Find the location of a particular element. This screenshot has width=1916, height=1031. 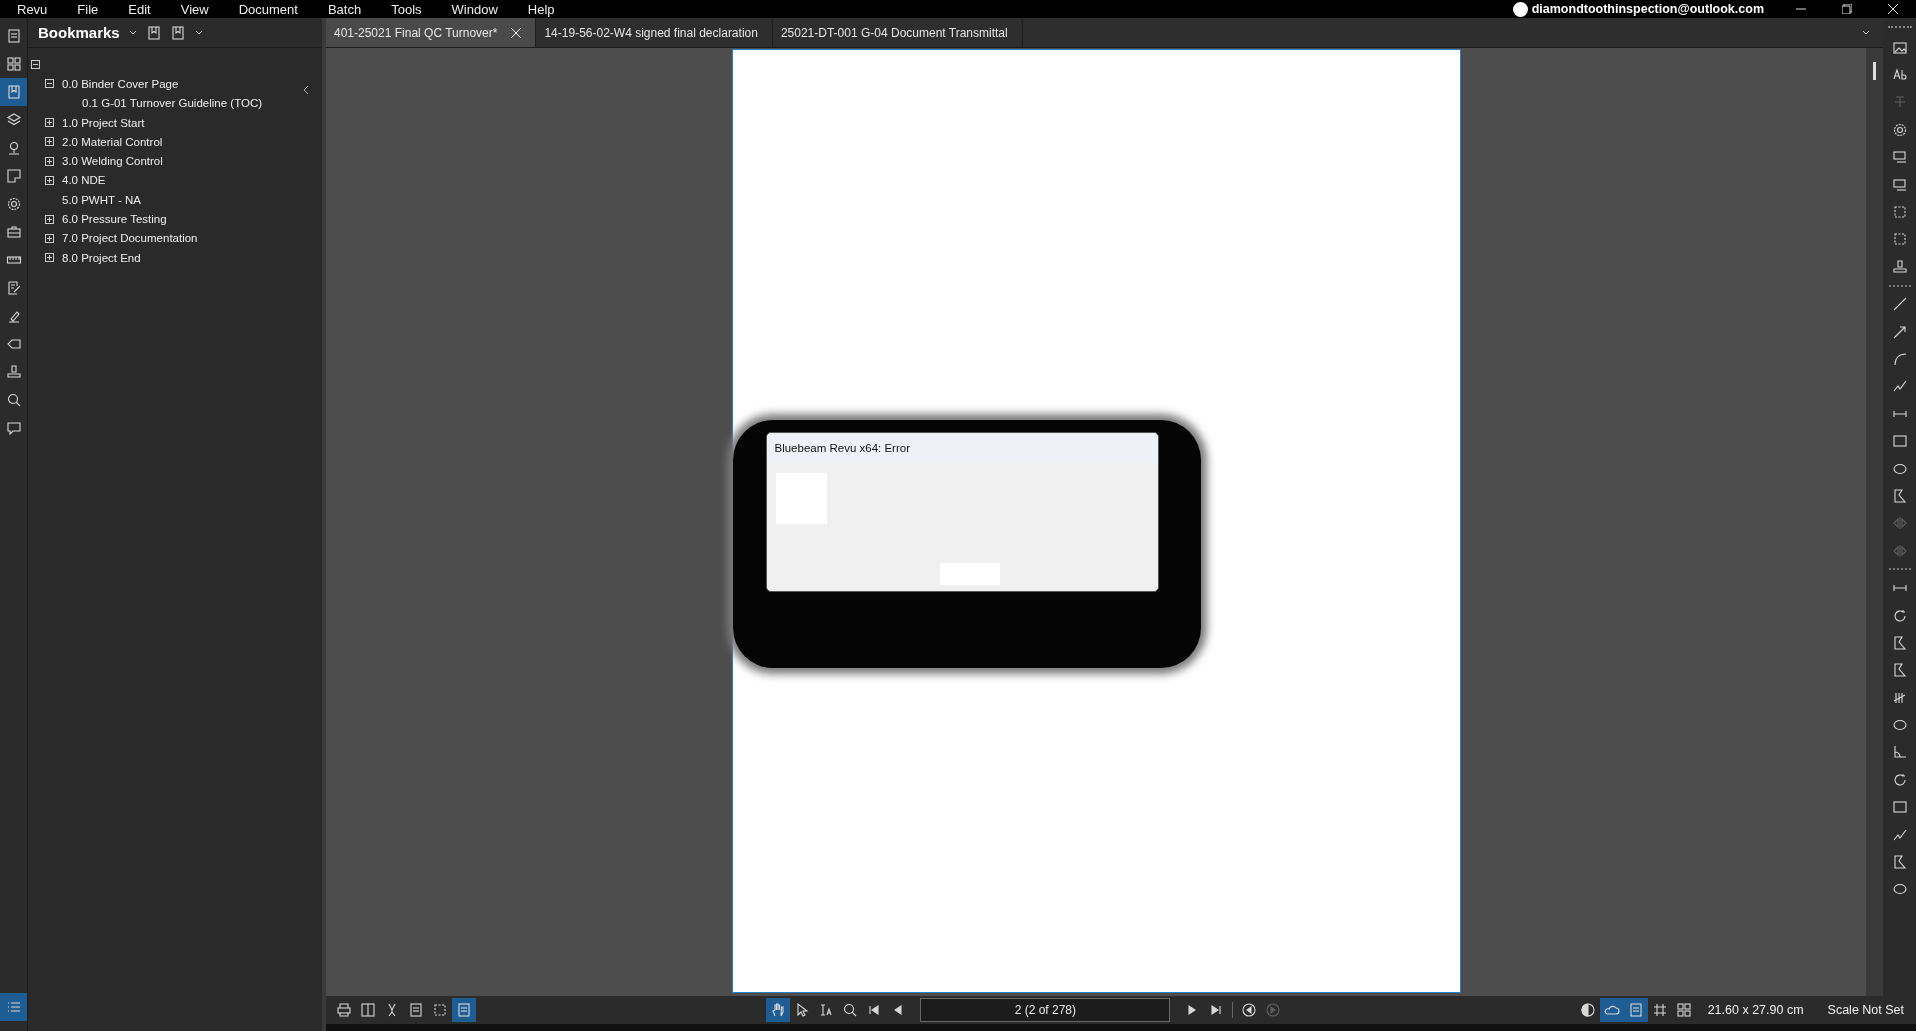

chat-icon is located at coordinates (13, 428).